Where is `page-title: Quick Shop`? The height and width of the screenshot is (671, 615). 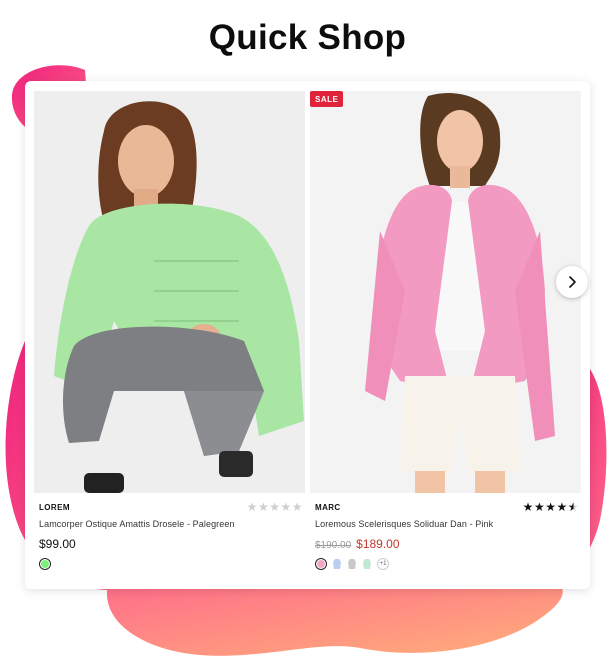 page-title: Quick Shop is located at coordinates (307, 37).